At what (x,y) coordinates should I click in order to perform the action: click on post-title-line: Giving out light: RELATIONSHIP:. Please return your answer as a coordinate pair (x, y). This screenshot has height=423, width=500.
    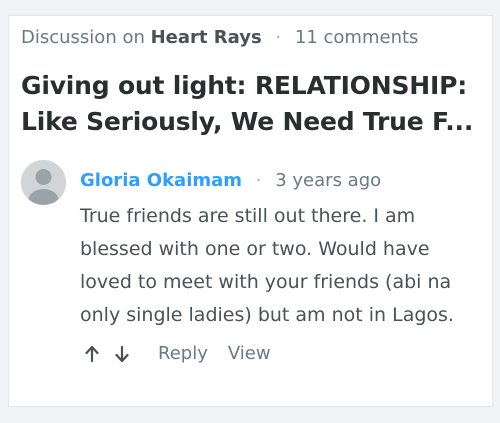
    Looking at the image, I should click on (244, 85).